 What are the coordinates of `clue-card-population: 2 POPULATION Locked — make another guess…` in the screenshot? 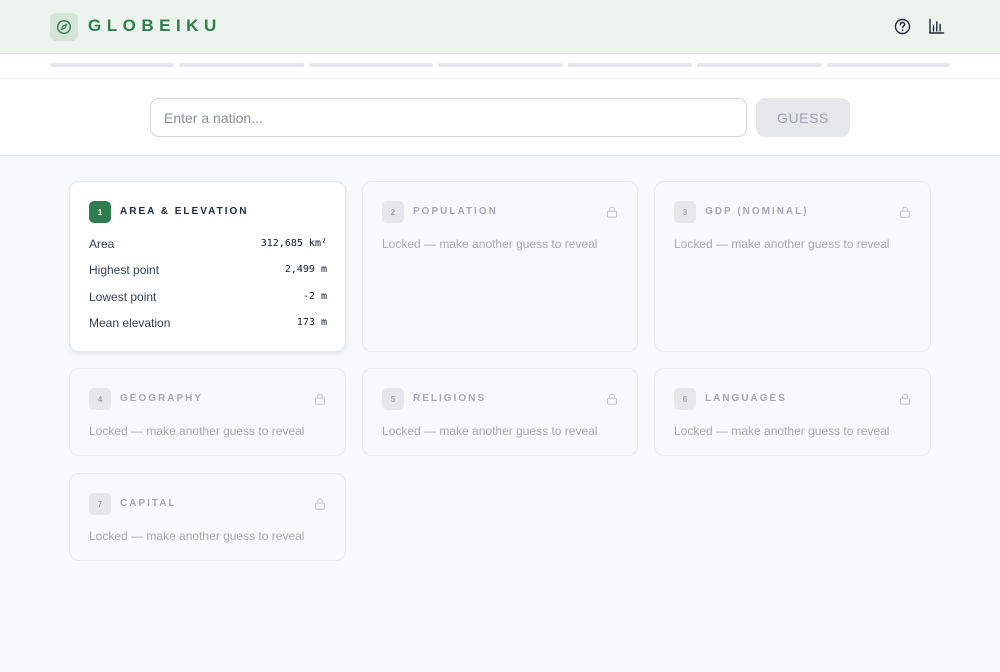 It's located at (500, 266).